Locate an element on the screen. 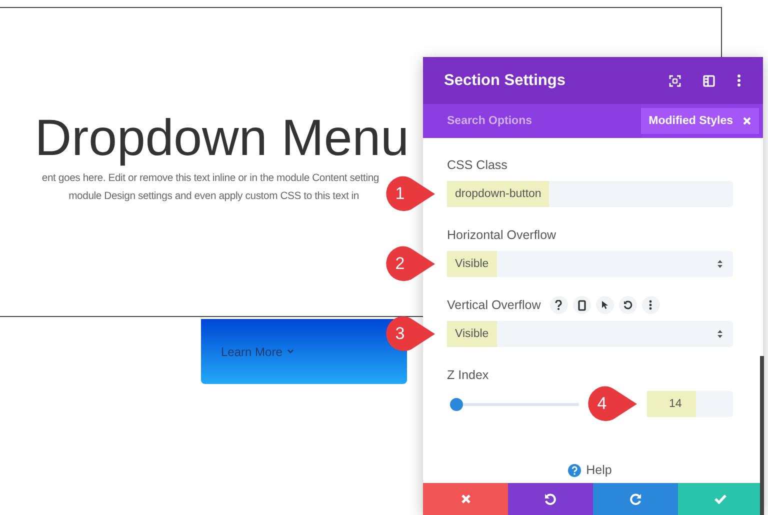  field-label: Horizontal Overflow is located at coordinates (501, 235).